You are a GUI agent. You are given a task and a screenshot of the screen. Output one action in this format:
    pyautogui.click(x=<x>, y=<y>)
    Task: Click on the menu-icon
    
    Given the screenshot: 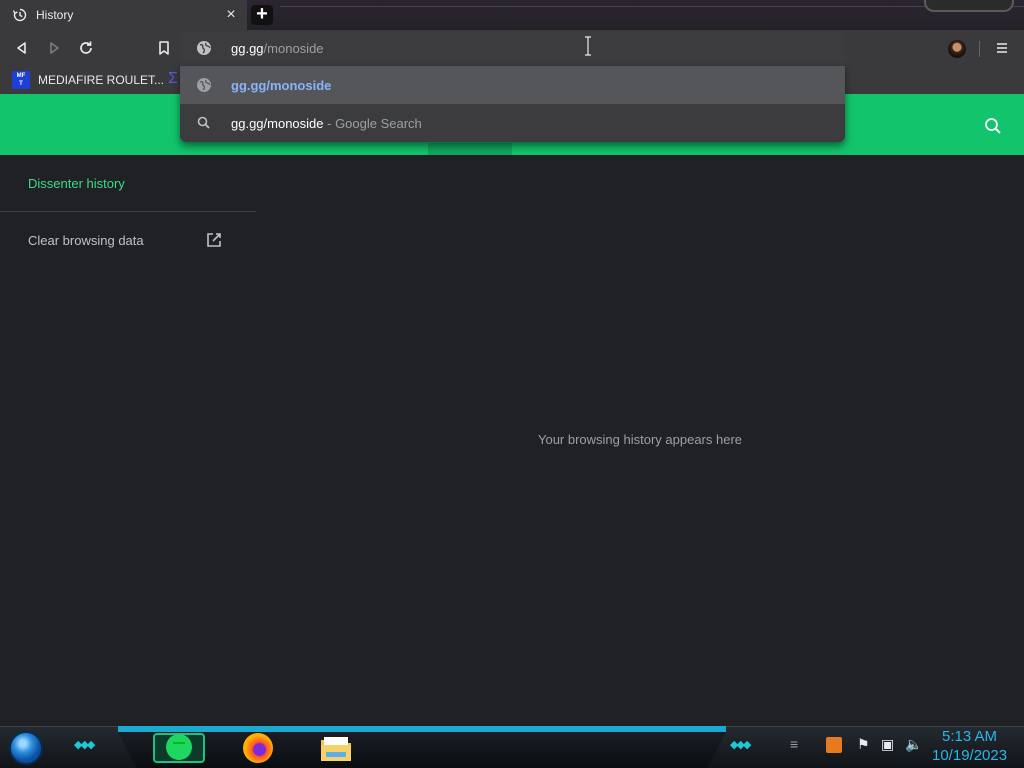 What is the action you would take?
    pyautogui.click(x=1002, y=48)
    